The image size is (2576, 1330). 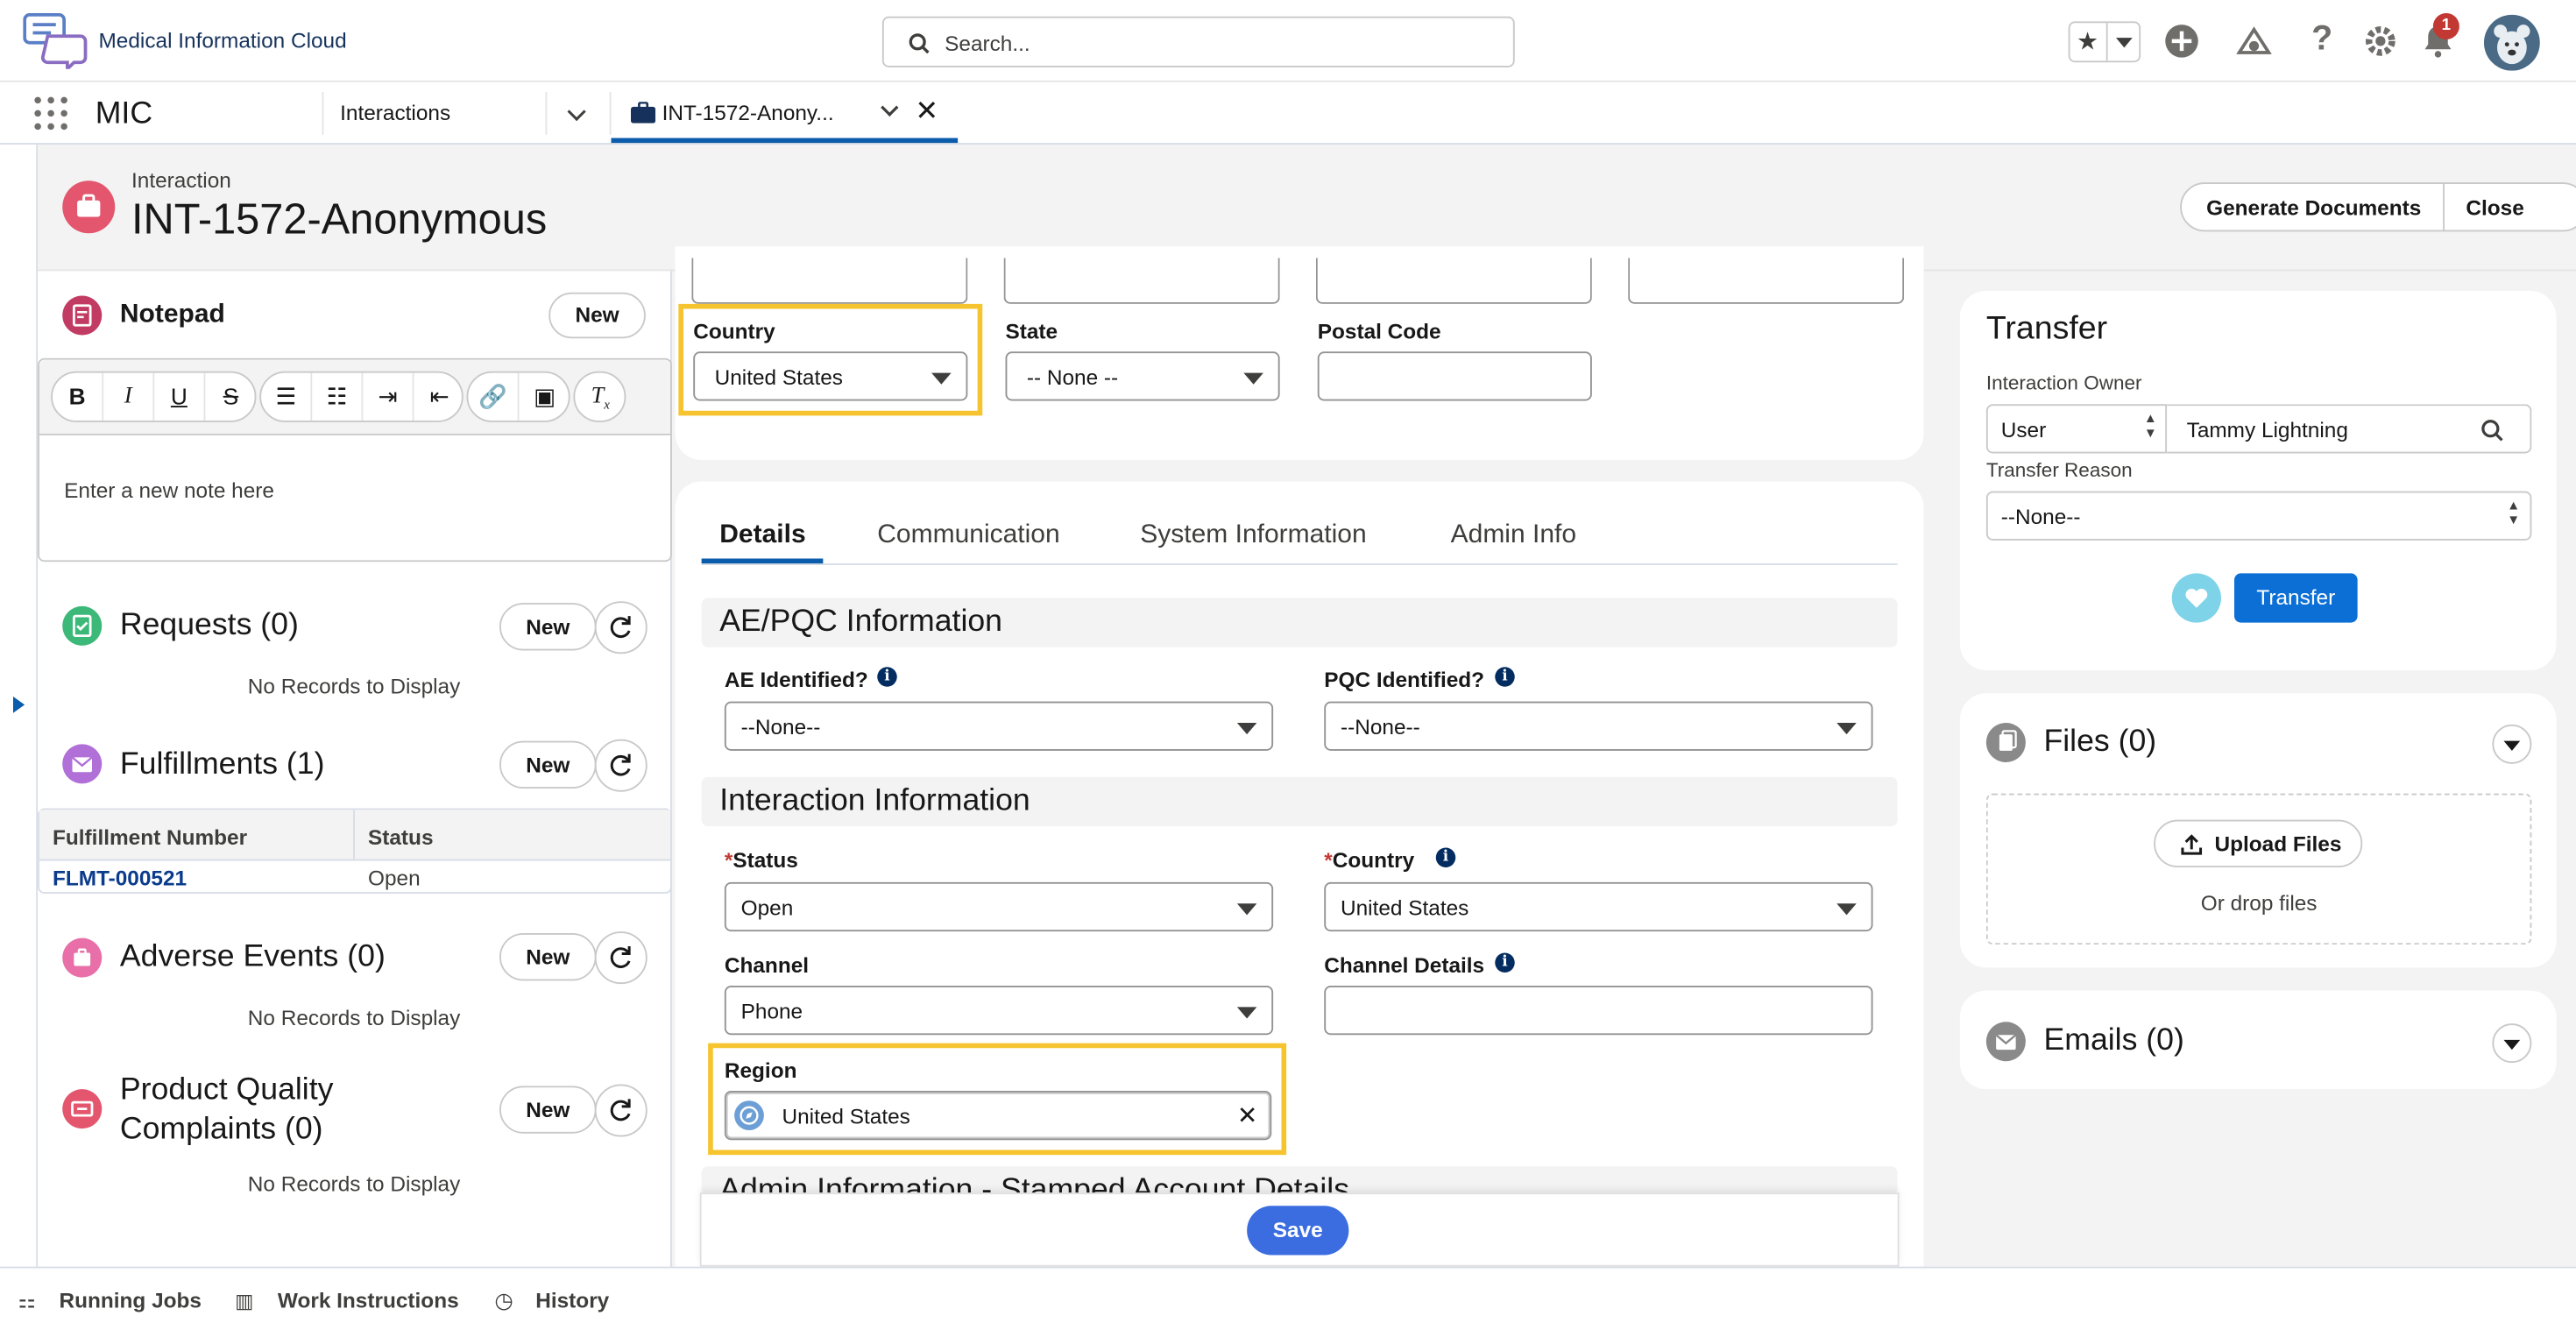 What do you see at coordinates (1247, 1115) in the screenshot?
I see `clear-selection-icon: ✕` at bounding box center [1247, 1115].